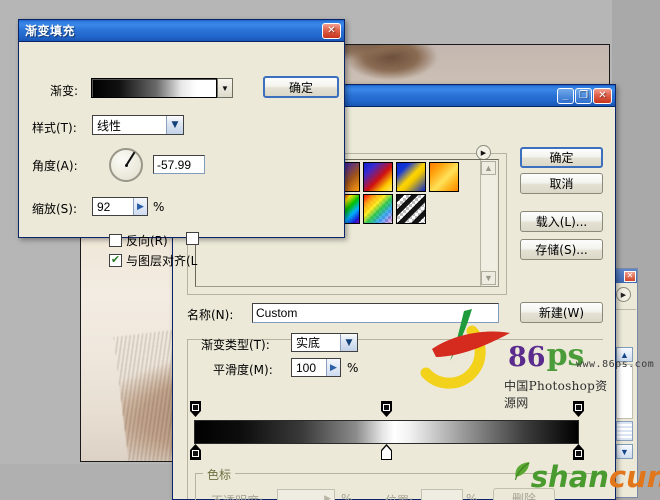 This screenshot has height=500, width=660. I want to click on preset-swatch-transparent-stripes, so click(411, 209).